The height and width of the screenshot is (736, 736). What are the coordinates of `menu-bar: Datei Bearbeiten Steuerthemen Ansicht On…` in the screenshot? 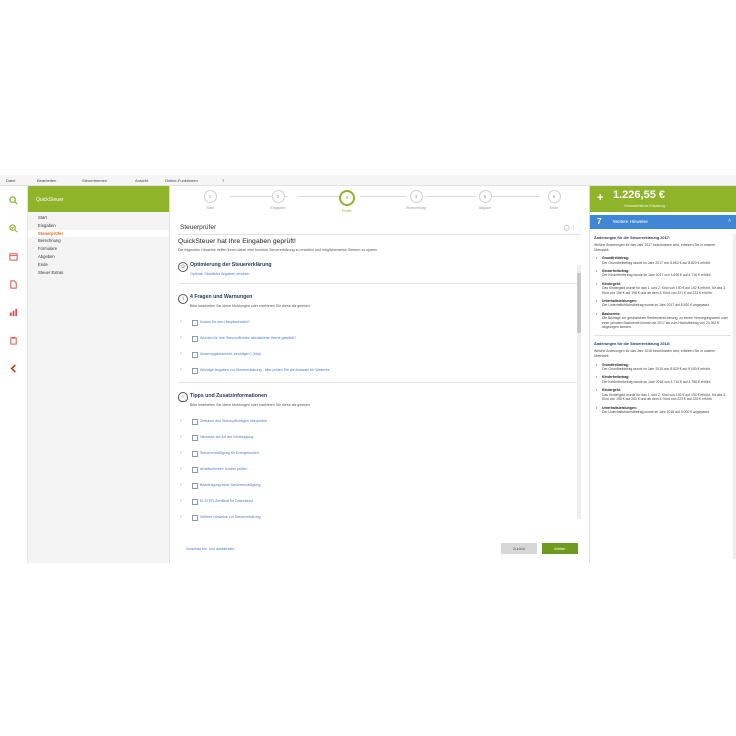 It's located at (368, 180).